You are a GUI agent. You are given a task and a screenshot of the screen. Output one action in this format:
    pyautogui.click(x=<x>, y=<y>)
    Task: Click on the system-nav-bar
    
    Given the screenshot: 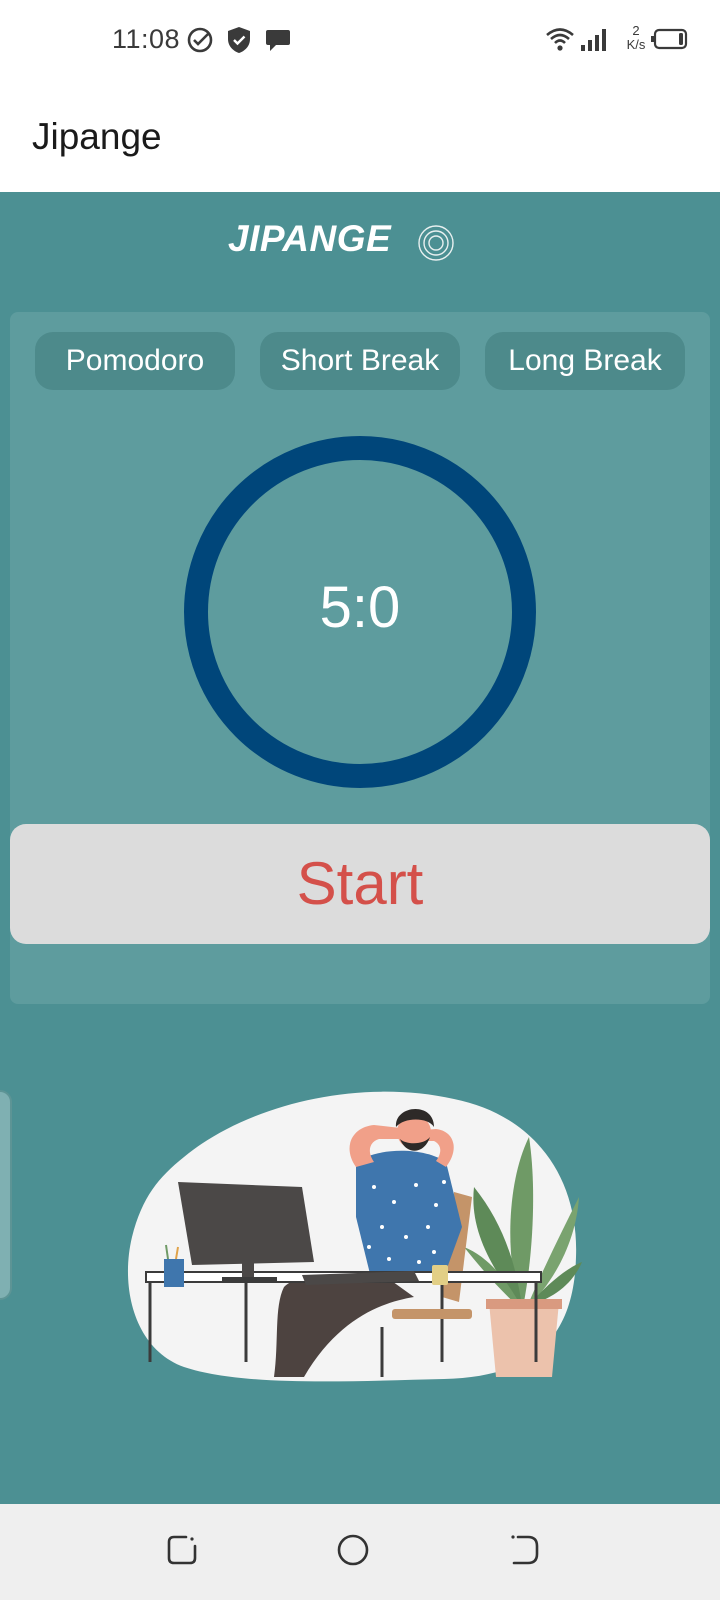 What is the action you would take?
    pyautogui.click(x=360, y=1552)
    